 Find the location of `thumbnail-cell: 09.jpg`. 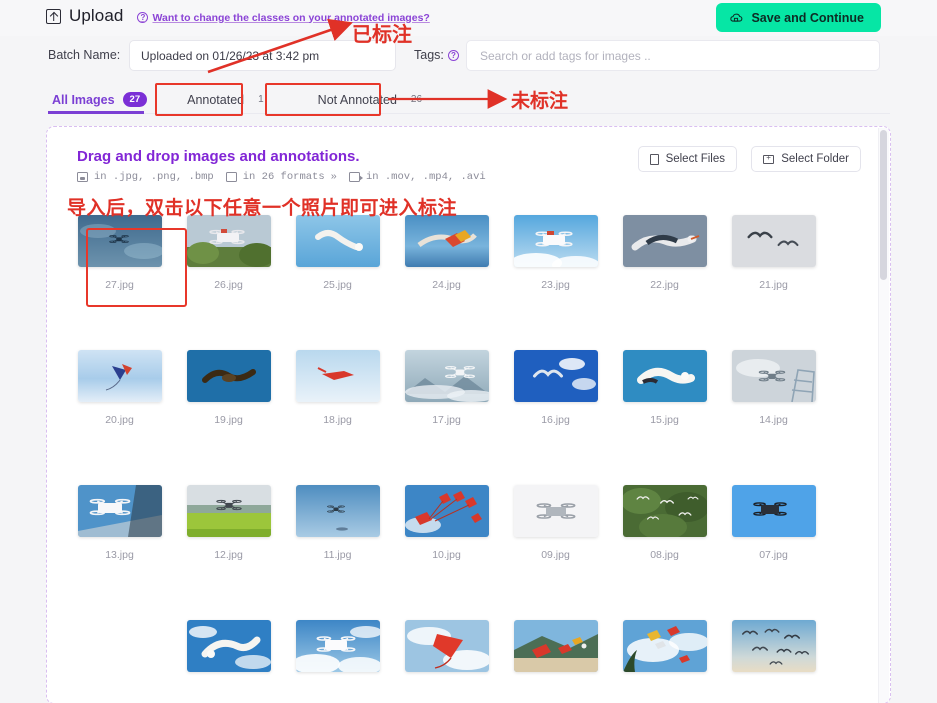

thumbnail-cell: 09.jpg is located at coordinates (555, 552).